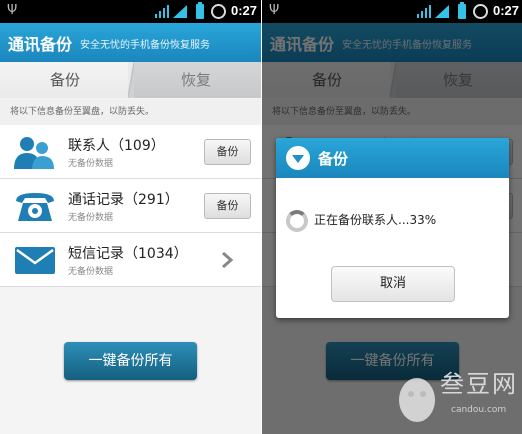  I want to click on dialog-header: 备份, so click(392, 158).